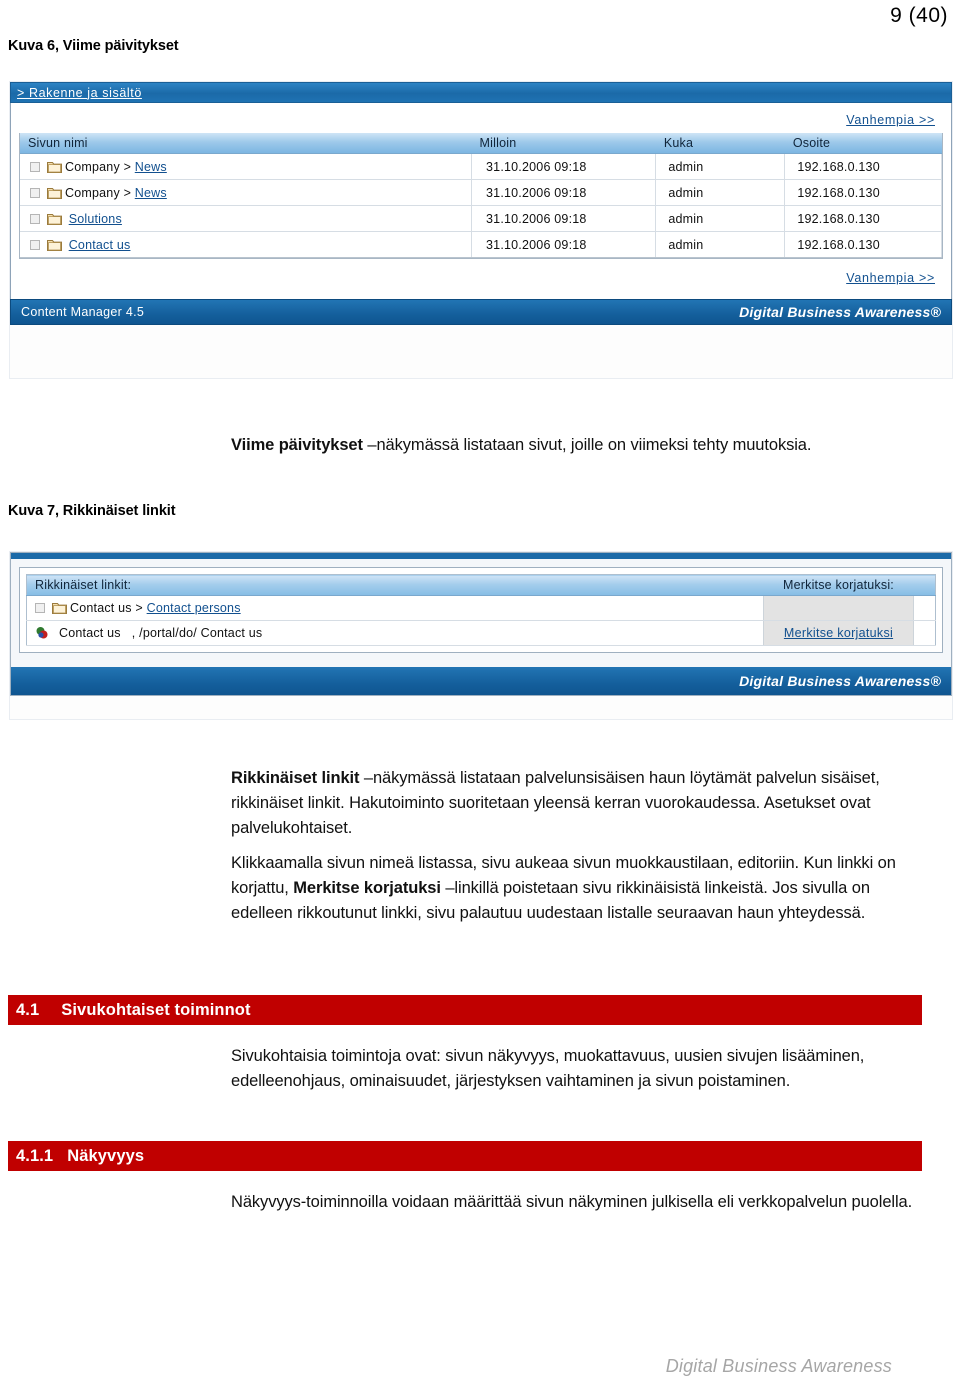 The image size is (960, 1395). What do you see at coordinates (106, 1155) in the screenshot?
I see `heading-4-1-1-title: Näkyvyys` at bounding box center [106, 1155].